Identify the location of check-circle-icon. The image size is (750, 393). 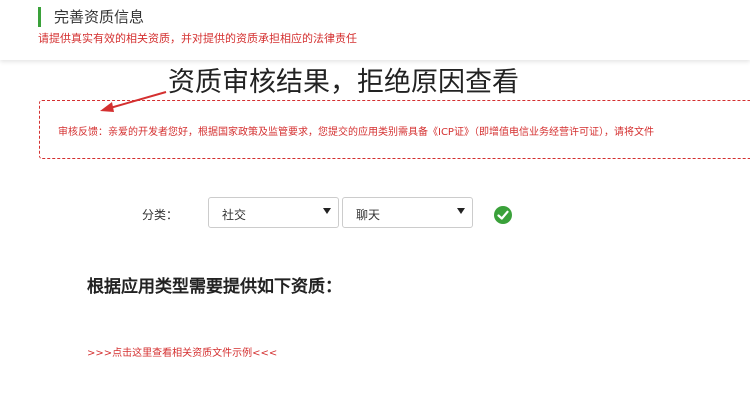
(503, 215).